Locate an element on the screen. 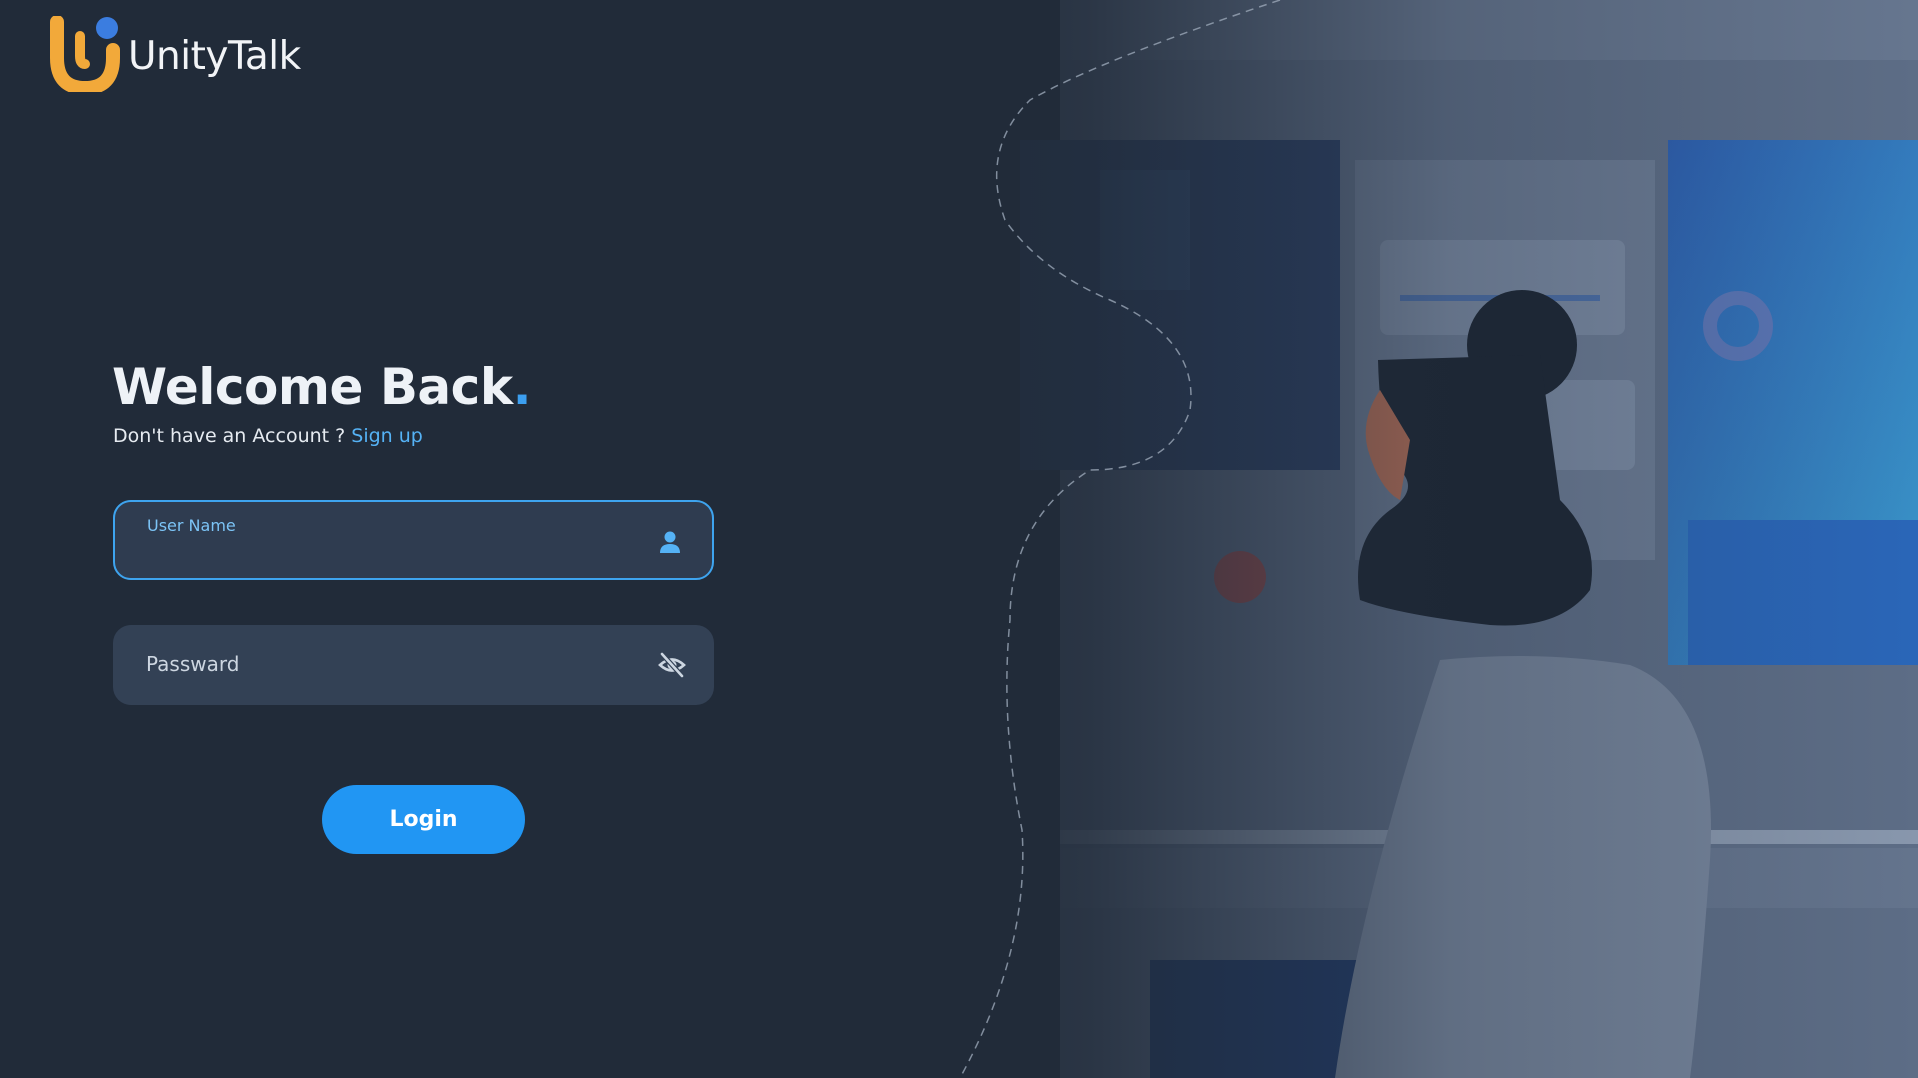  username-field: User Name is located at coordinates (413, 540).